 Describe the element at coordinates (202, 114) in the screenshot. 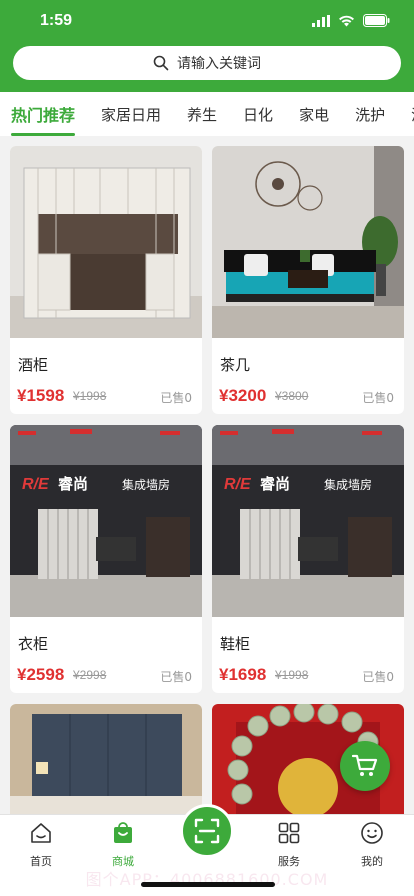

I see `tab-wellness: 养生` at that location.